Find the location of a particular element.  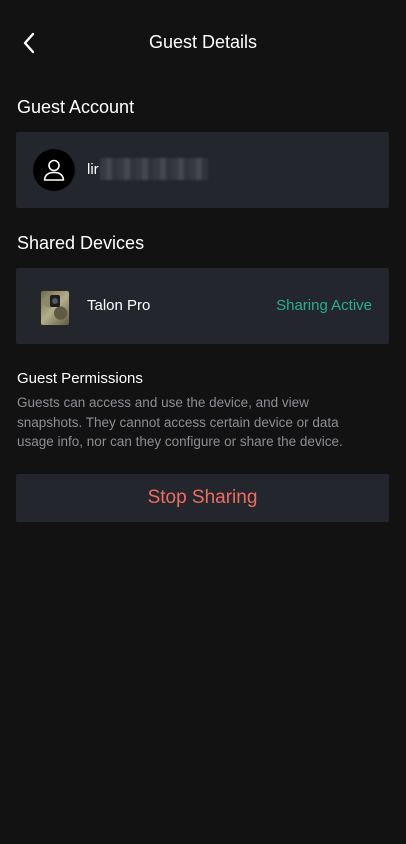

guest-account-heading: Guest Account is located at coordinates (76, 107).